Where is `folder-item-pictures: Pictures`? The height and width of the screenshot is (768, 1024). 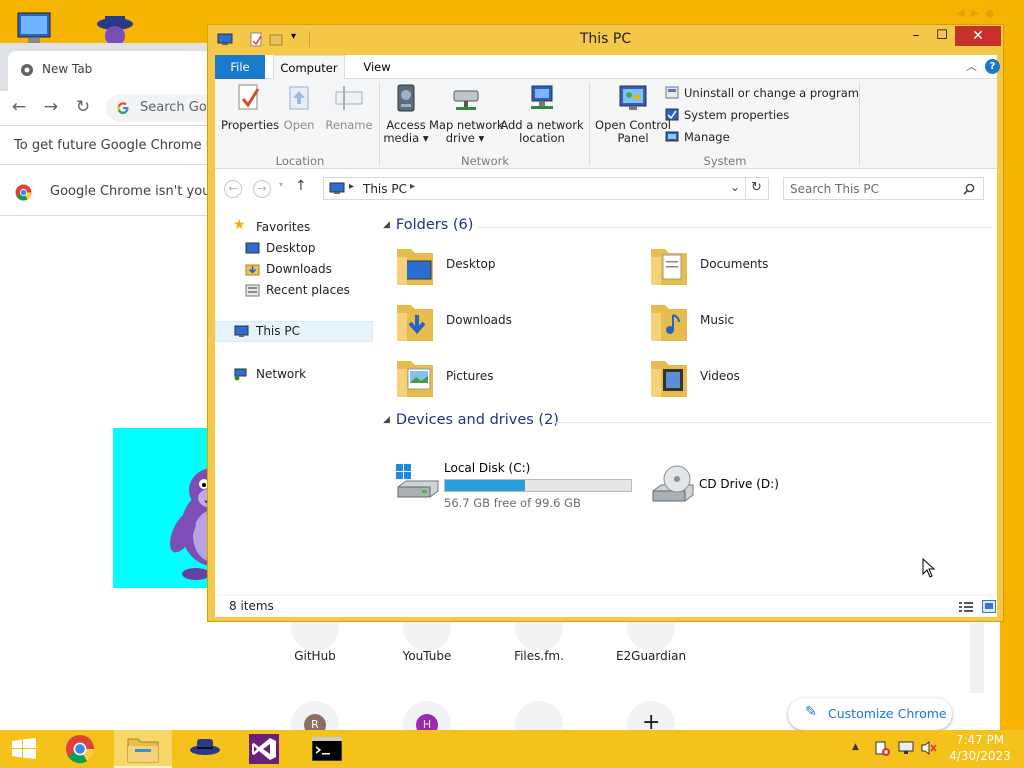 folder-item-pictures: Pictures is located at coordinates (513, 379).